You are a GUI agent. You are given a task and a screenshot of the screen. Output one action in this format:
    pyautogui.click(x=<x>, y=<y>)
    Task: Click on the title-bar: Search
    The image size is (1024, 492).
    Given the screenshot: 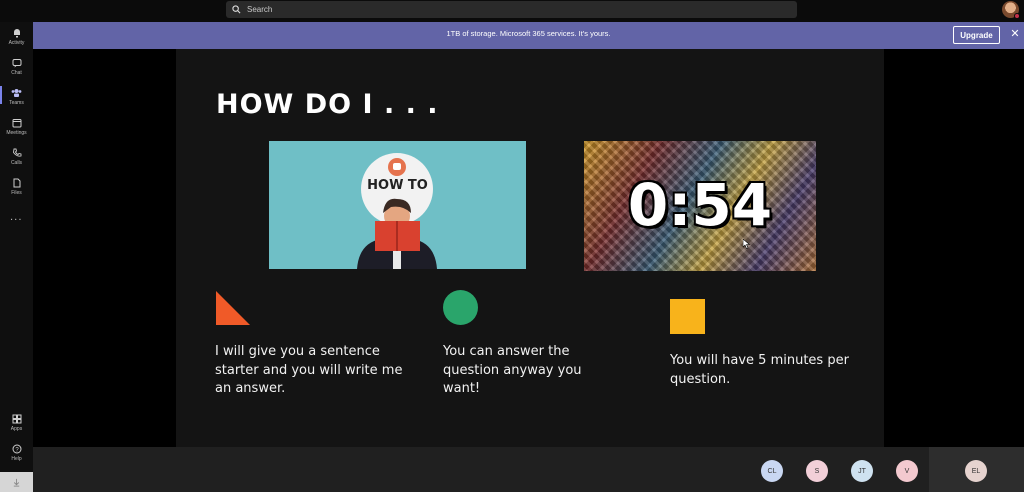 What is the action you would take?
    pyautogui.click(x=512, y=11)
    